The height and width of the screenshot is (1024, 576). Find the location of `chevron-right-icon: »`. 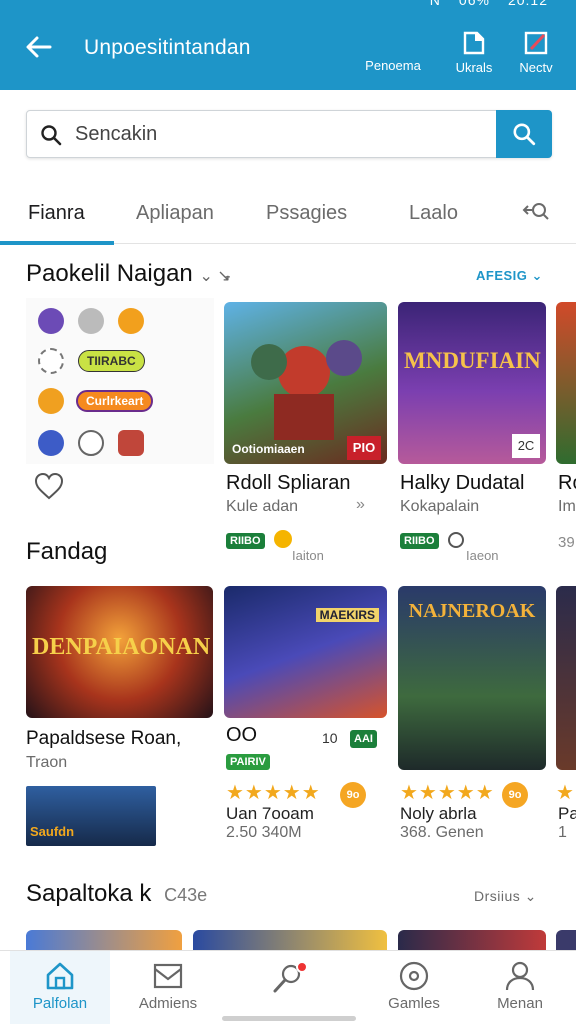

chevron-right-icon: » is located at coordinates (360, 505).